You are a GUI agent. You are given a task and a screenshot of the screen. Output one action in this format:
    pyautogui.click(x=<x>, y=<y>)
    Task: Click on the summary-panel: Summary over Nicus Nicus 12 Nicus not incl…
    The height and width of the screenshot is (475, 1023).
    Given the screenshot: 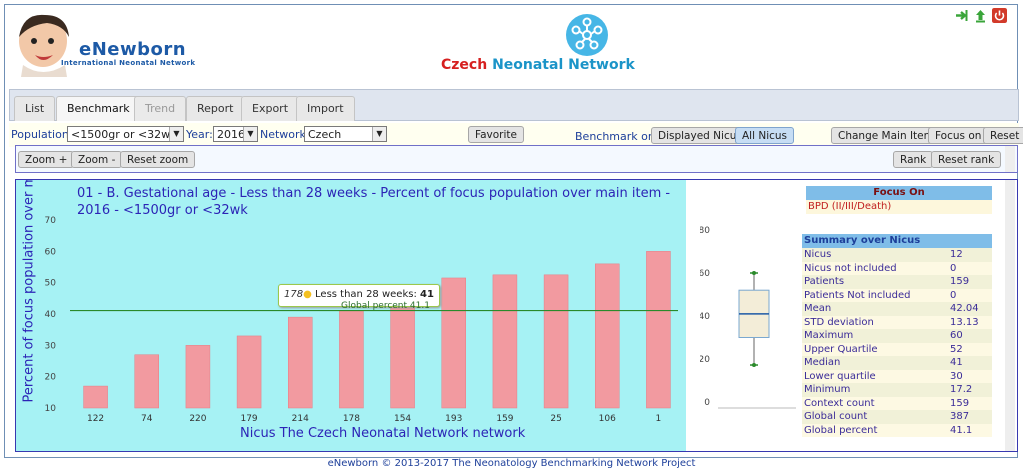 What is the action you would take?
    pyautogui.click(x=897, y=335)
    